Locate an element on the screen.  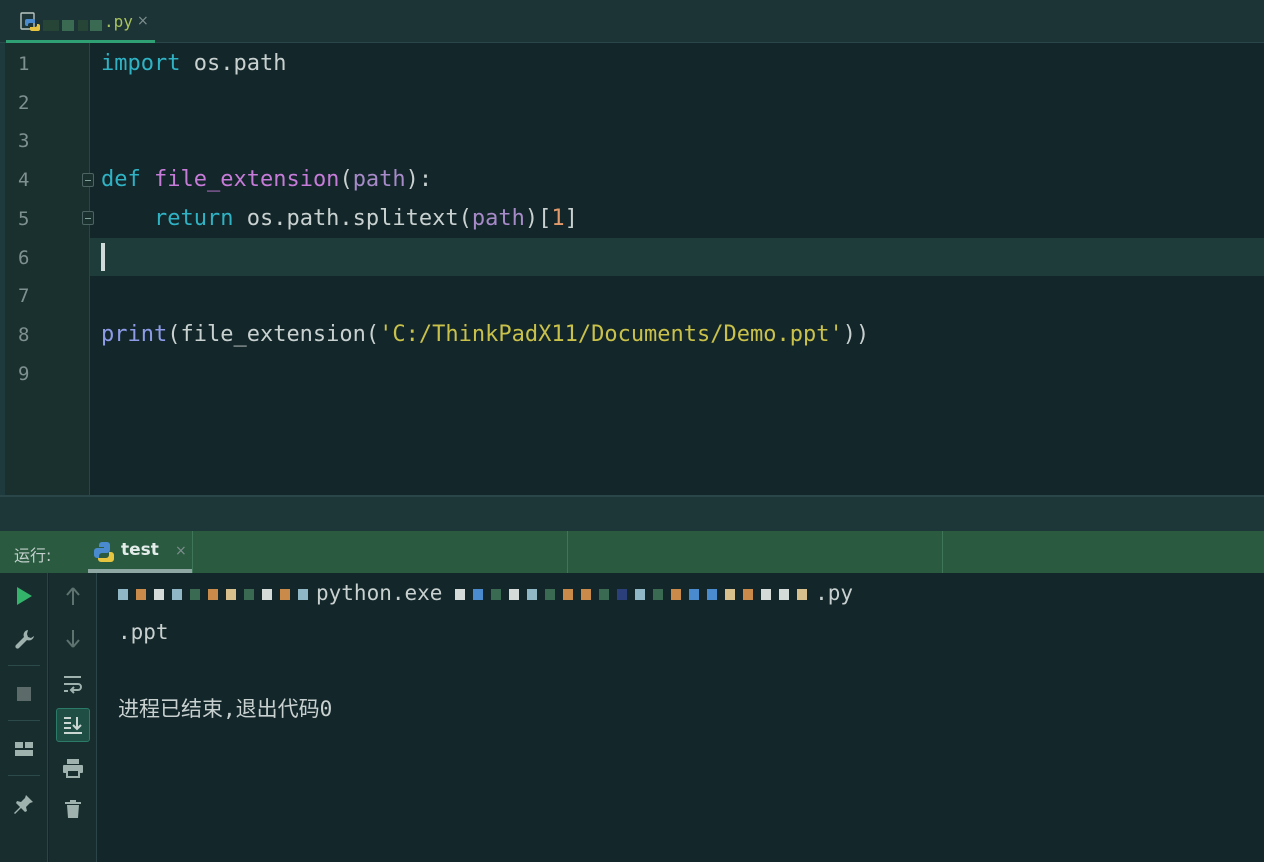
stop-icon is located at coordinates (24, 694).